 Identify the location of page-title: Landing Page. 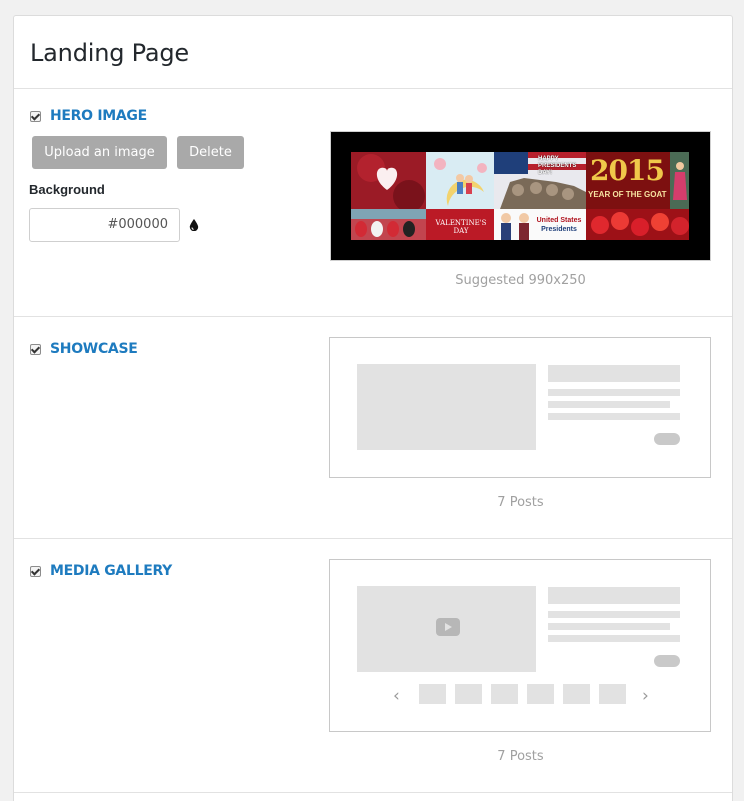
(109, 53).